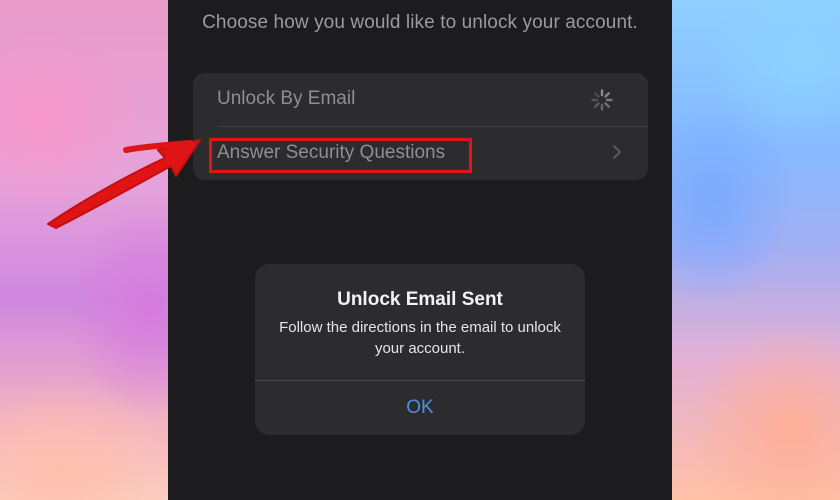 Image resolution: width=840 pixels, height=500 pixels. Describe the element at coordinates (420, 299) in the screenshot. I see `alert-title: Unlock Email Sent` at that location.